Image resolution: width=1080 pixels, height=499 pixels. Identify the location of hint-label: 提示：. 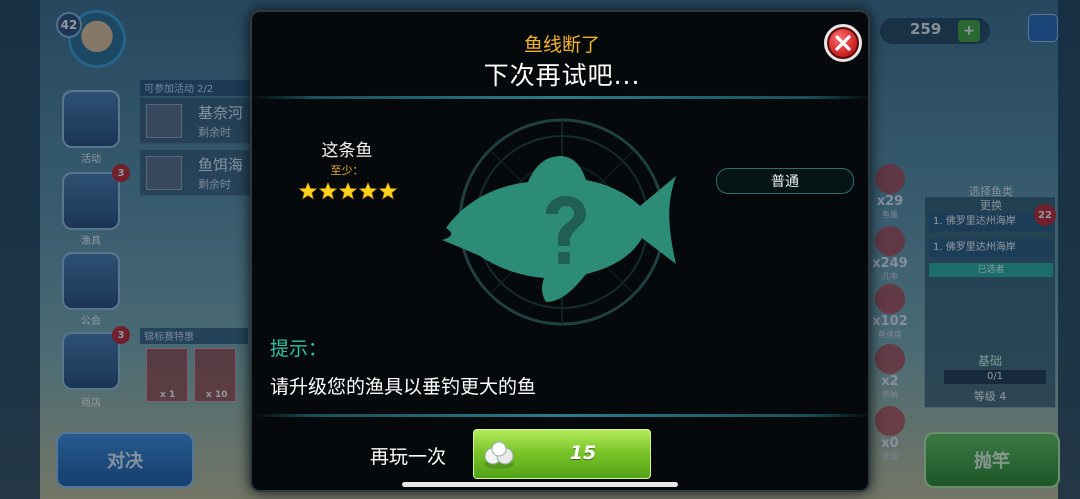
(299, 349).